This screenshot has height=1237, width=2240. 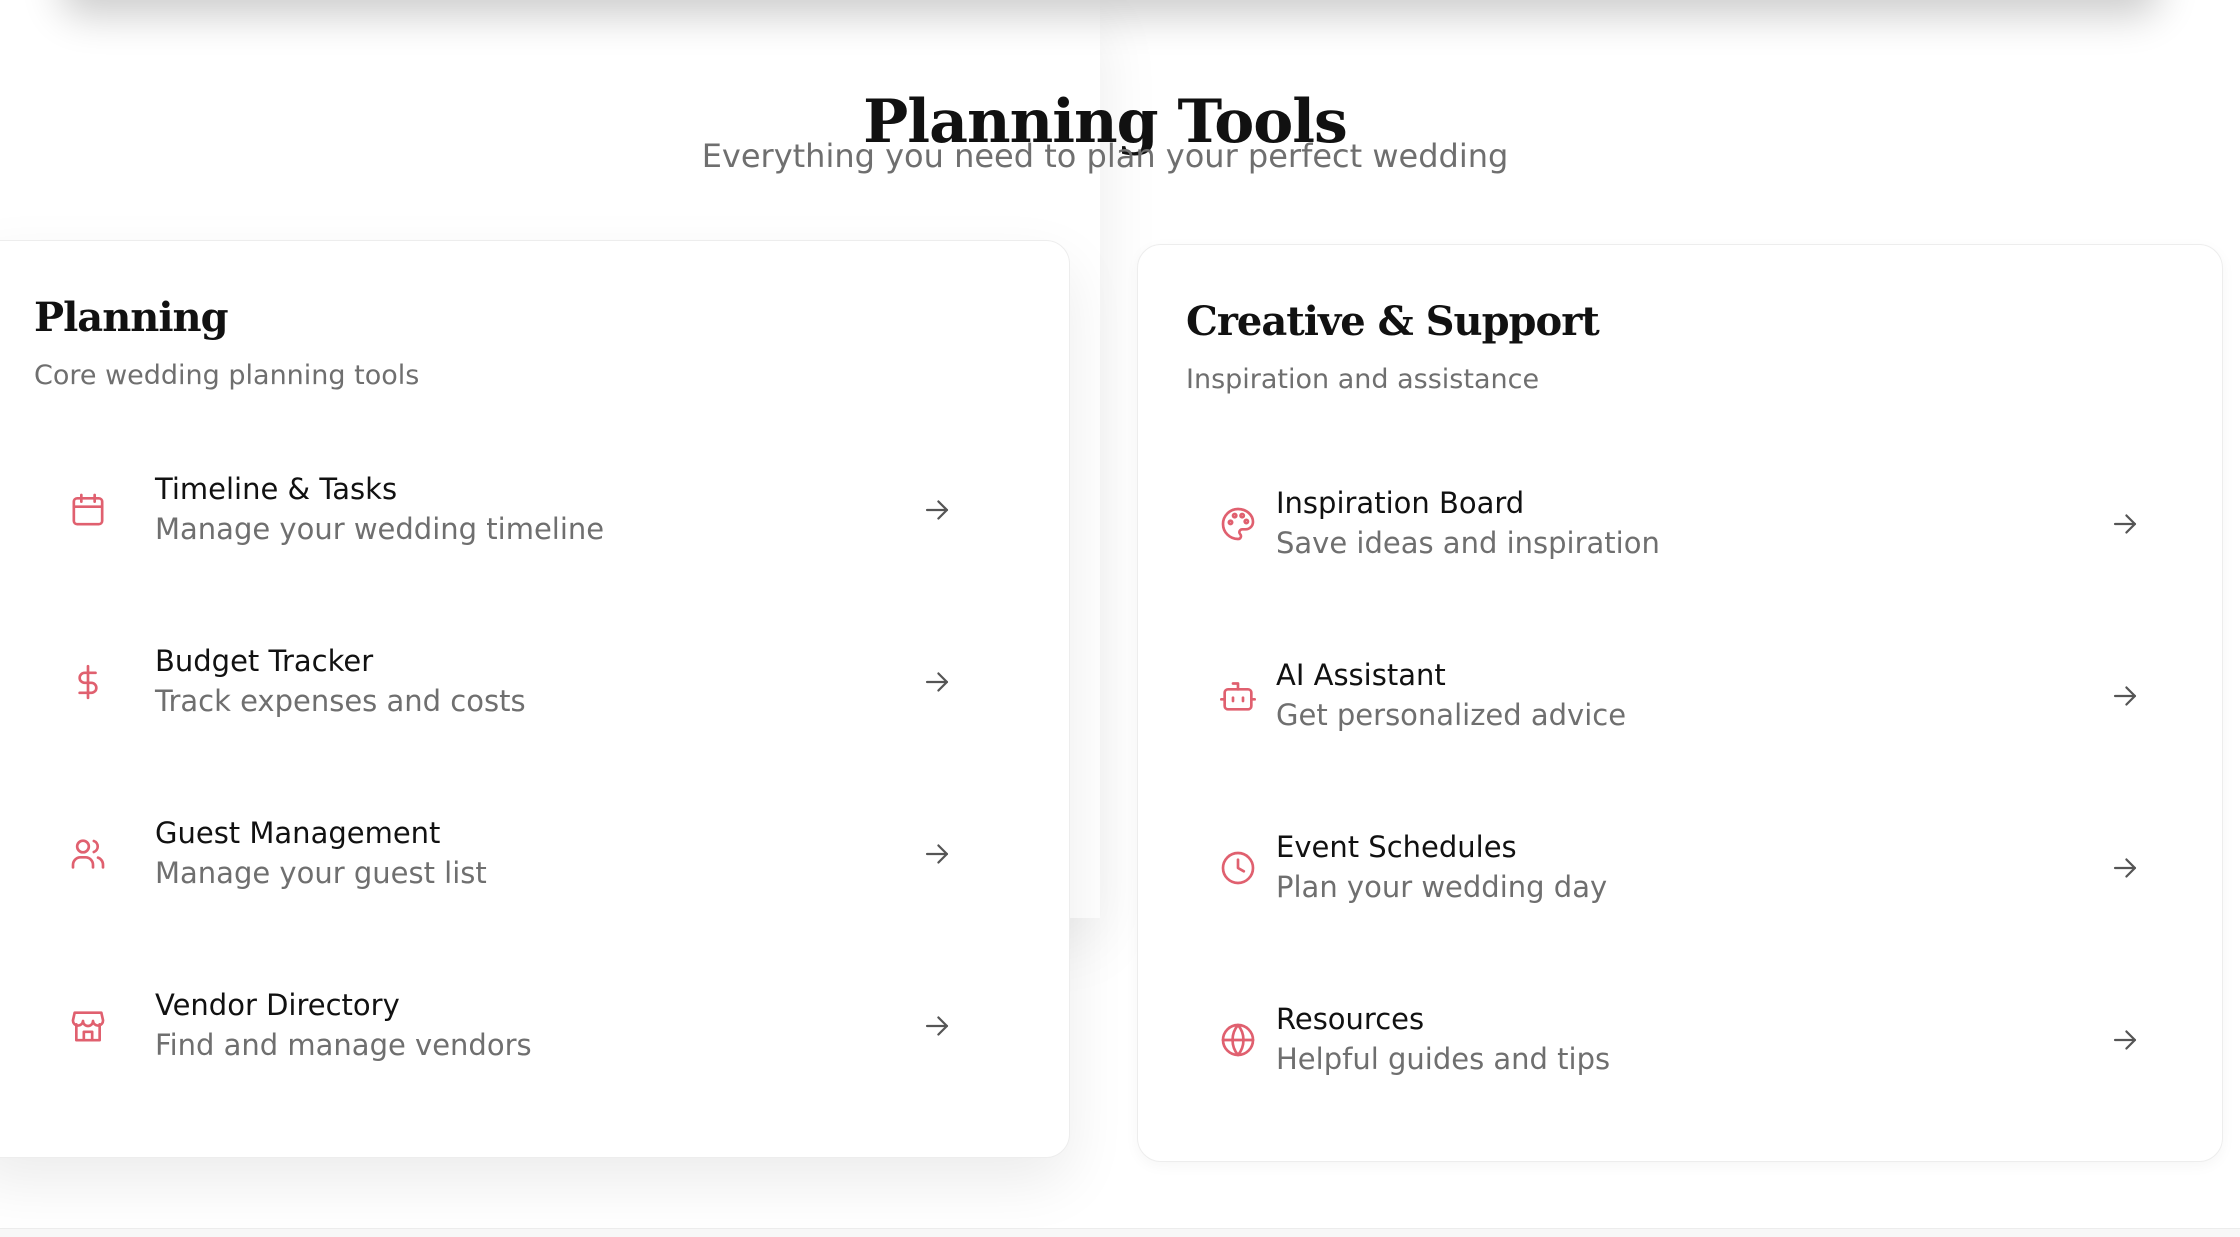 What do you see at coordinates (1443, 1059) in the screenshot?
I see `tool-item-subtitle: Helpful guides and tips` at bounding box center [1443, 1059].